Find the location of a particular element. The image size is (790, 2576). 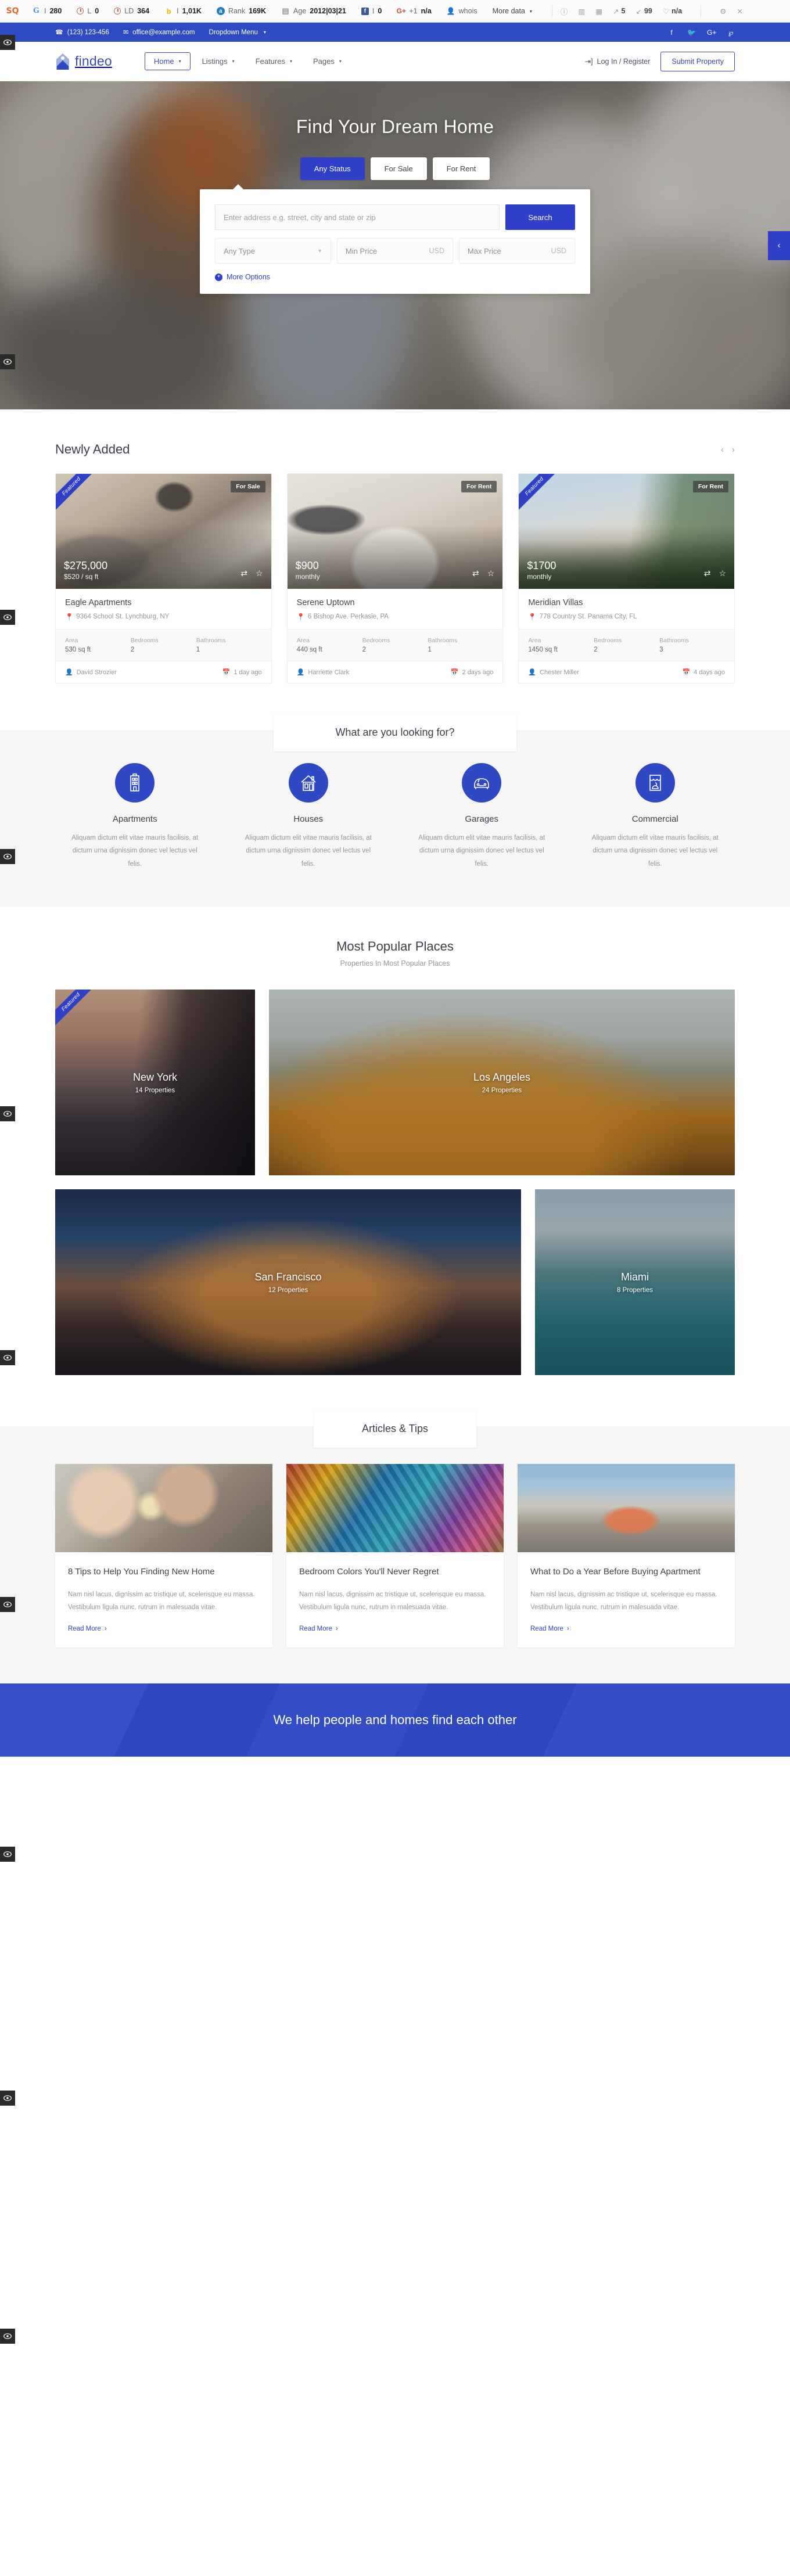

status-badge: For Sale is located at coordinates (248, 486).